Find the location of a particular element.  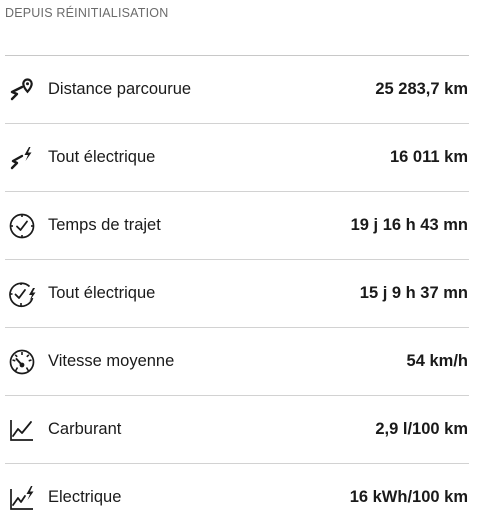

clock-icon is located at coordinates (22, 226).